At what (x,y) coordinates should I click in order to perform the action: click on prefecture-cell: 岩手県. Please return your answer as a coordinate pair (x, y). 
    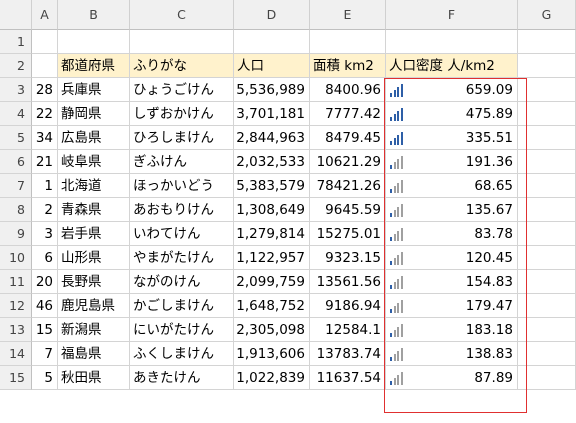
    Looking at the image, I should click on (94, 234).